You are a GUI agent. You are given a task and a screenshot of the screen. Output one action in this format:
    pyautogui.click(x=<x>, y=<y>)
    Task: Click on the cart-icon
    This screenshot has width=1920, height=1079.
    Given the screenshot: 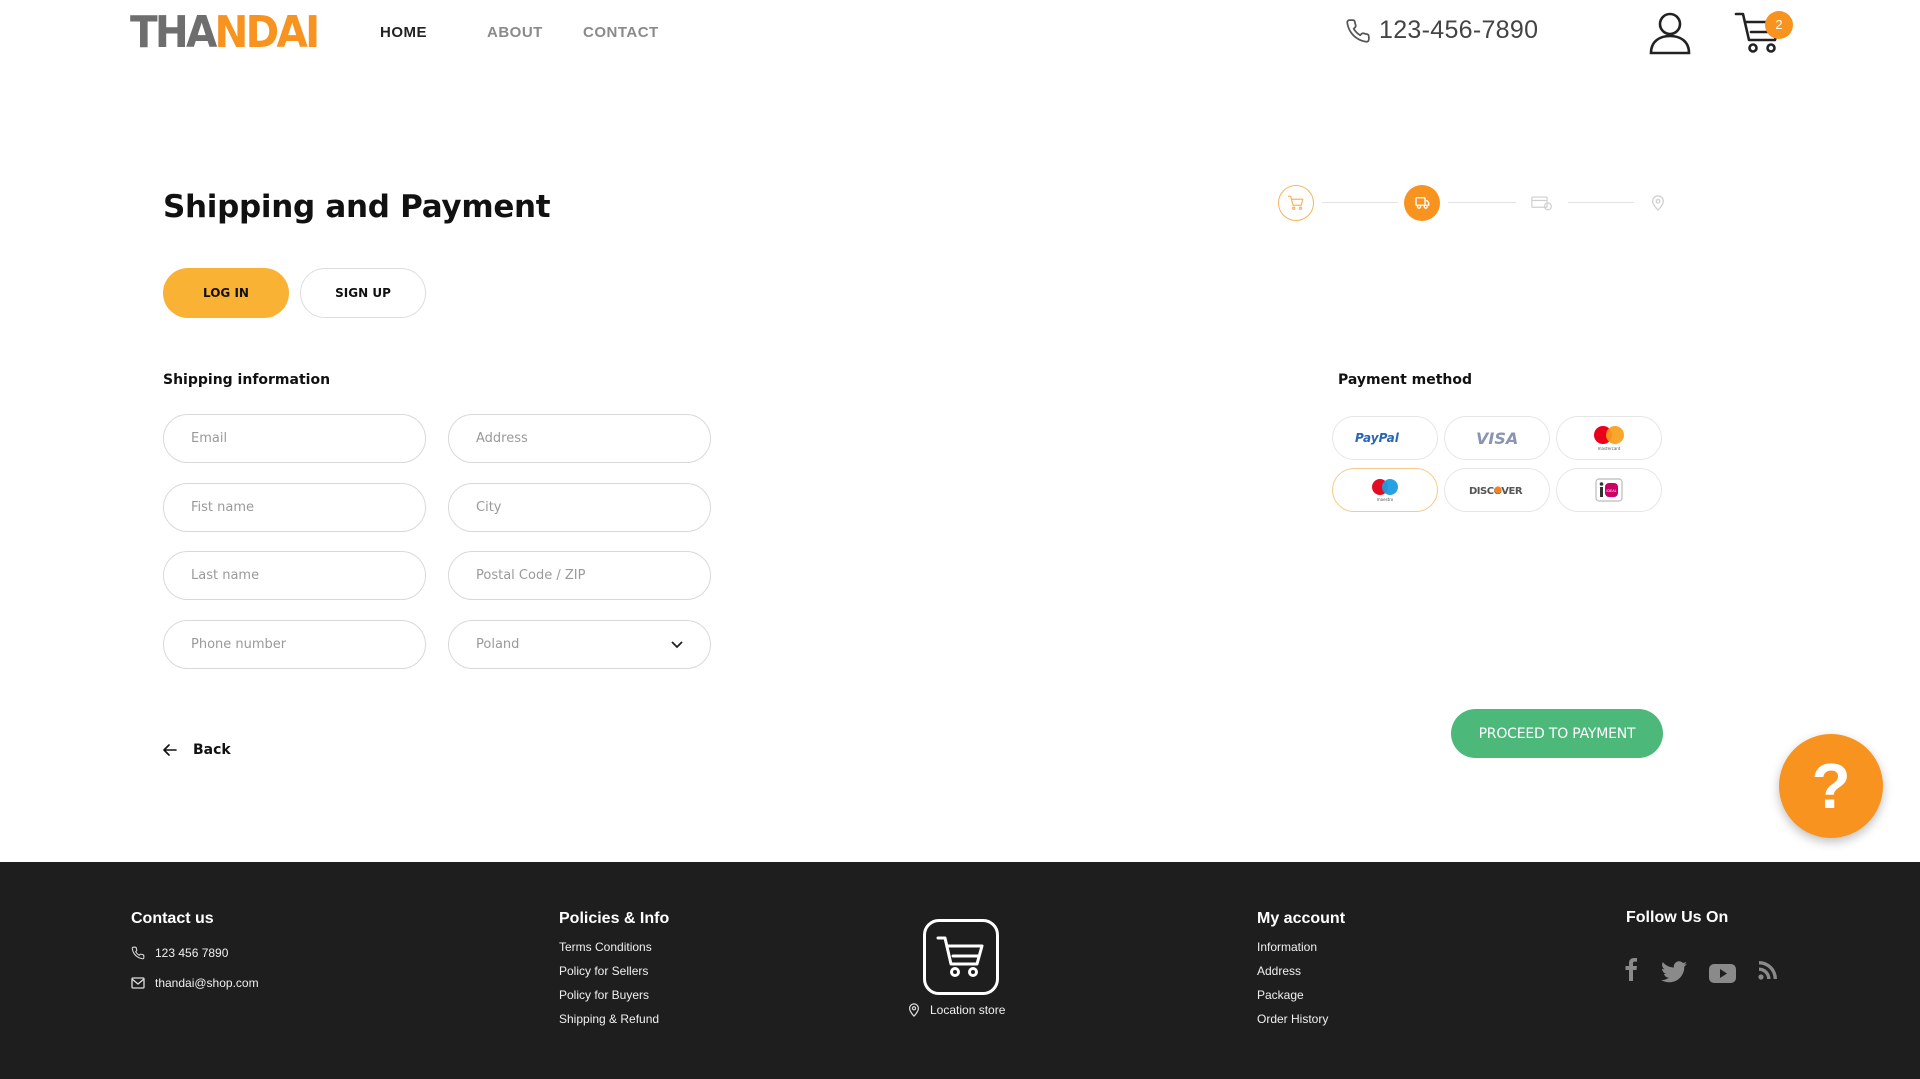 What is the action you would take?
    pyautogui.click(x=960, y=956)
    